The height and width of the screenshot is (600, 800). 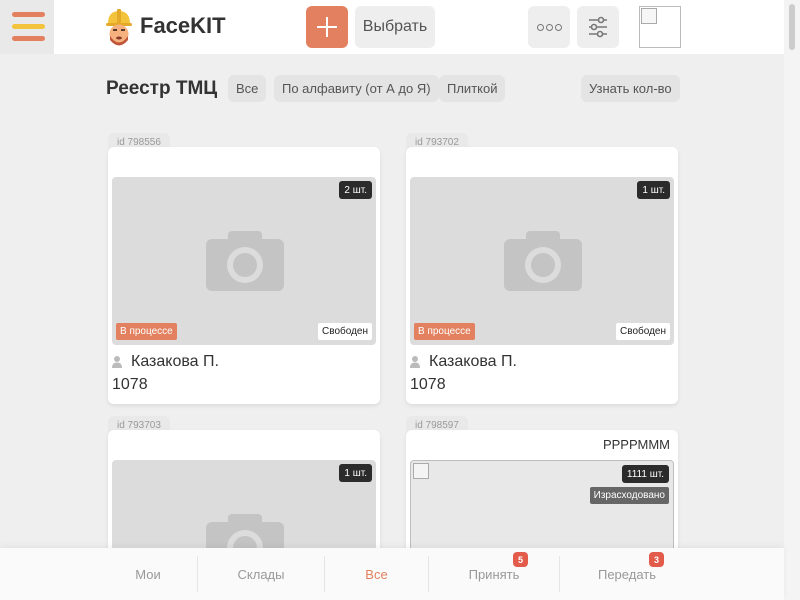 What do you see at coordinates (327, 27) in the screenshot?
I see `add-button` at bounding box center [327, 27].